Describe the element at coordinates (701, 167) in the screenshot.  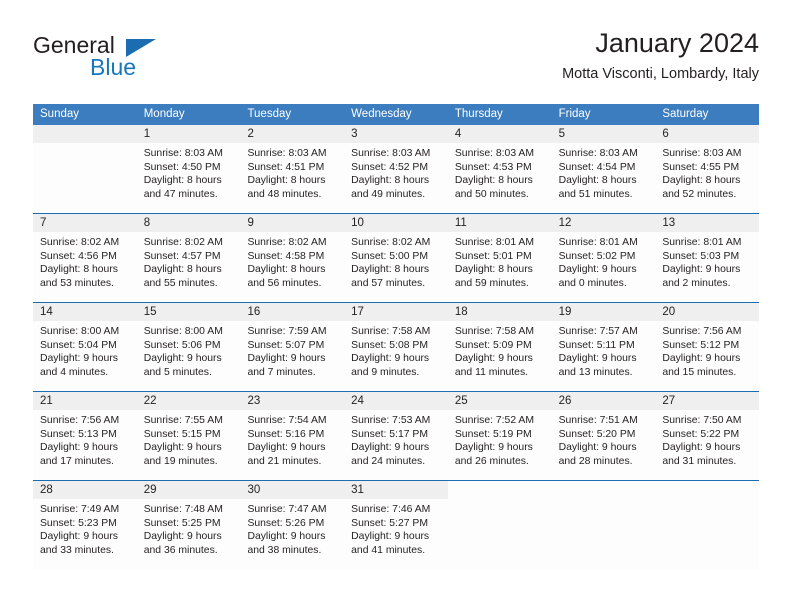
I see `day-info-line: Sunset: 4:55 PM` at that location.